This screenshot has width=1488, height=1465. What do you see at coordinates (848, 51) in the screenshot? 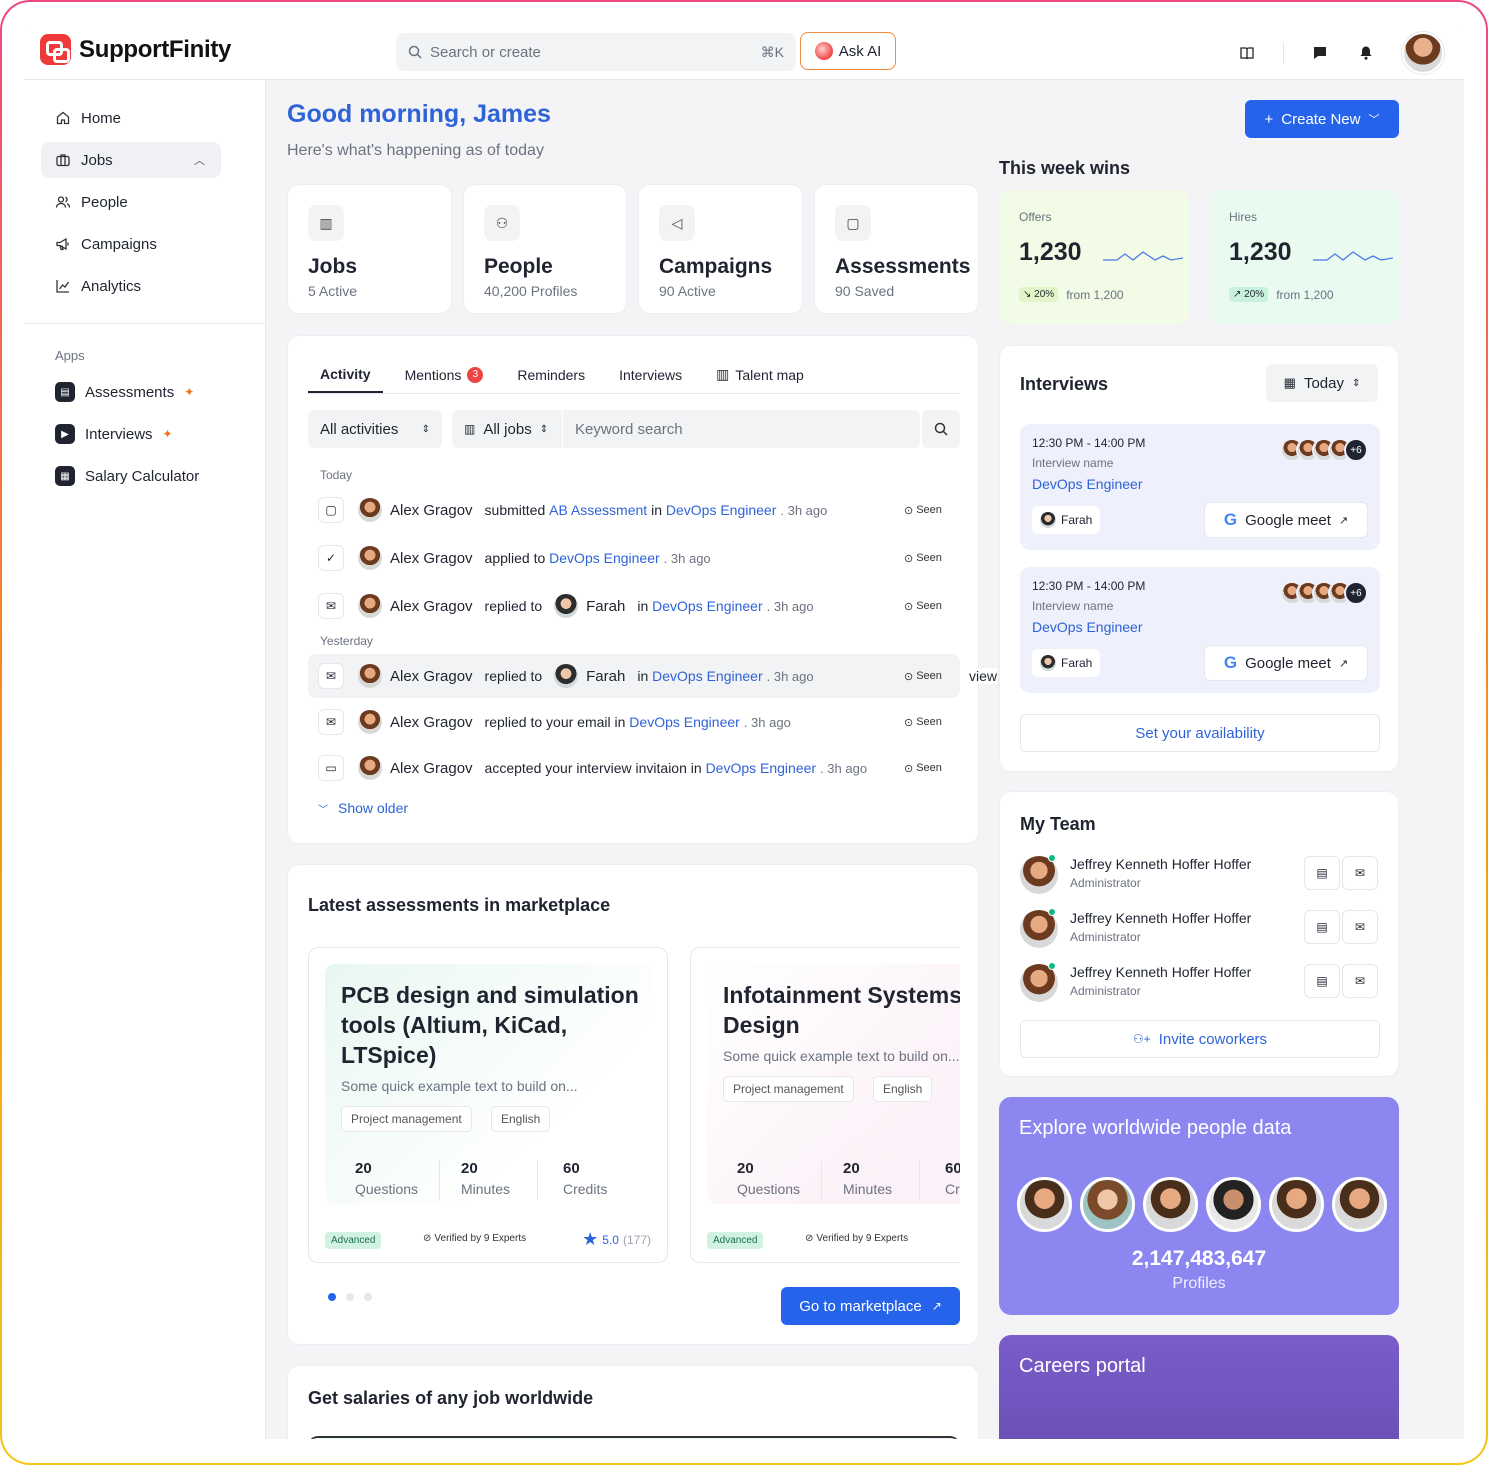
I see `ask-ai-button: Ask AI` at bounding box center [848, 51].